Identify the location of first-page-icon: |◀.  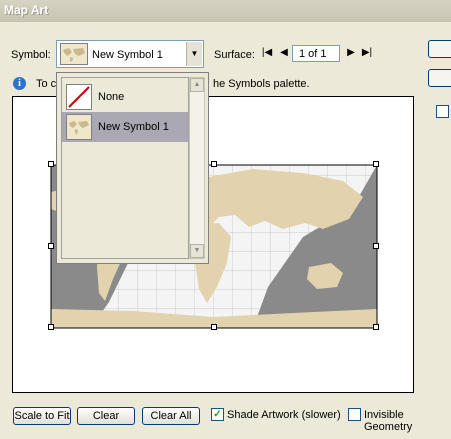
(267, 53).